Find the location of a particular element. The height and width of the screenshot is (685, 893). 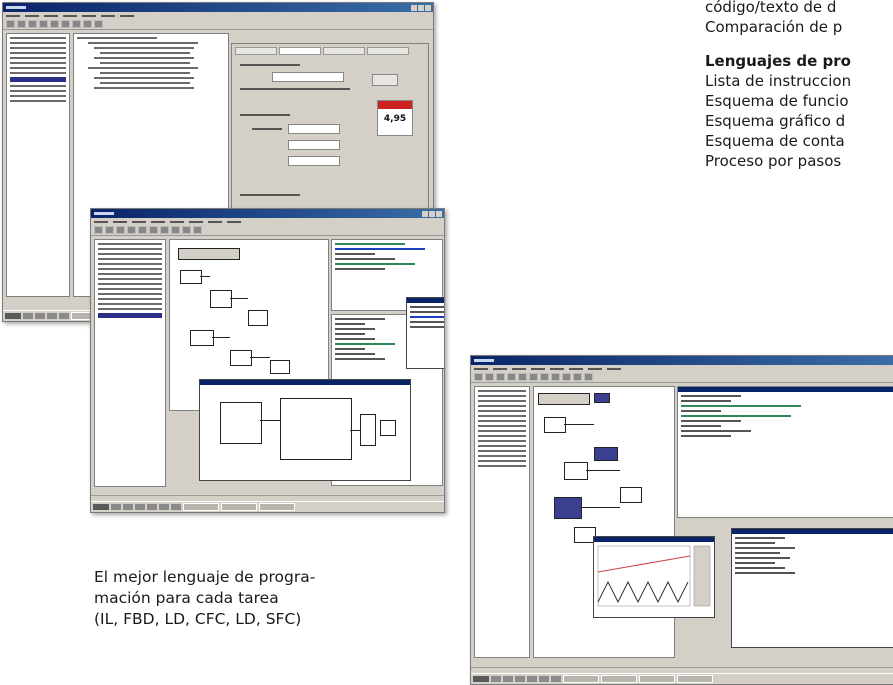

language-list-item: Proceso por pasos is located at coordinates (773, 161).